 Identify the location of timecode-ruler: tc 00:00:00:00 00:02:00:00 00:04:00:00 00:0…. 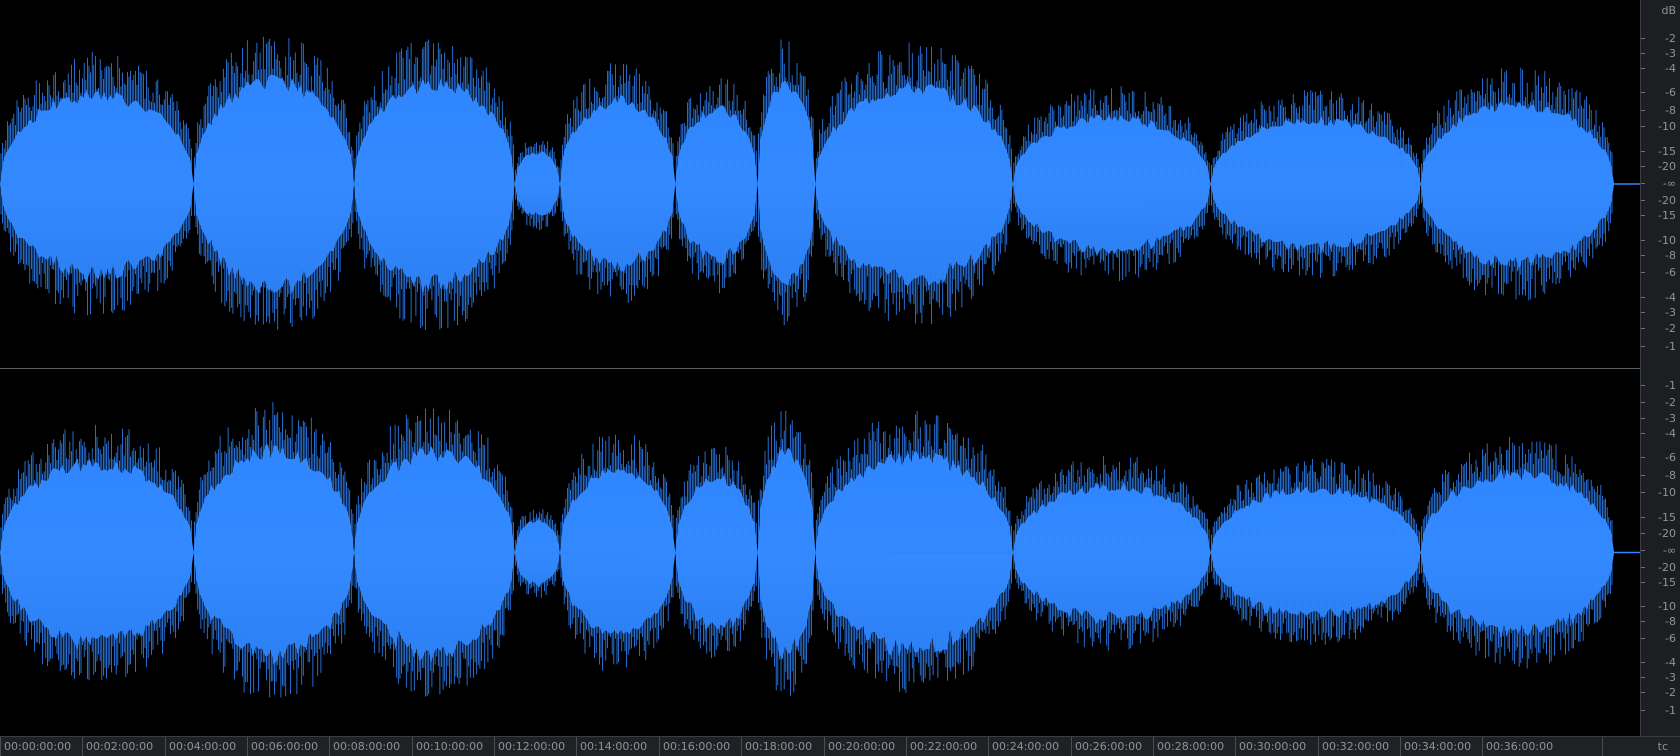
(840, 746).